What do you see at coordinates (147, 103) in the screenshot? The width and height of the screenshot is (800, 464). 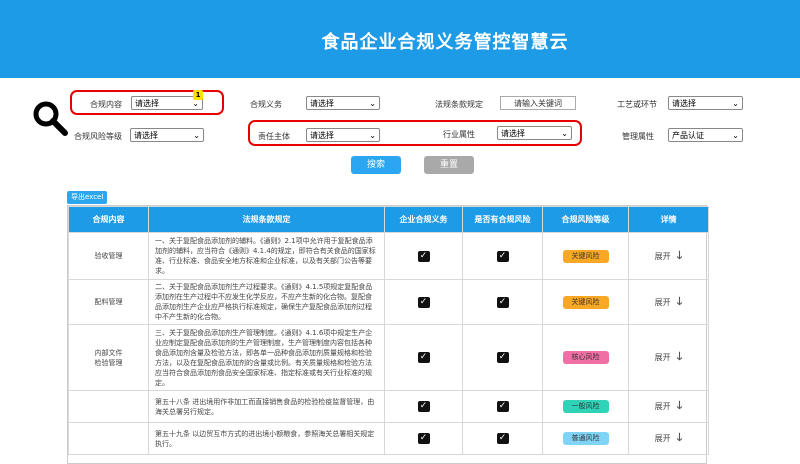 I see `compliance-content-value: 请选择` at bounding box center [147, 103].